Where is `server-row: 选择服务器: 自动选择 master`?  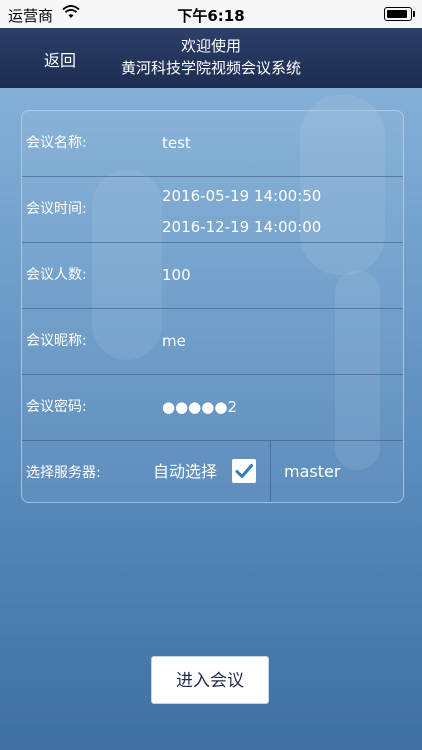 server-row: 选择服务器: 自动选择 master is located at coordinates (212, 471).